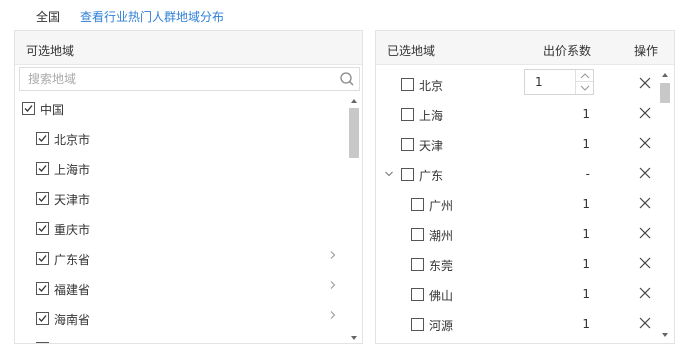 The height and width of the screenshot is (348, 688). Describe the element at coordinates (517, 323) in the screenshot. I see `selected-region-row: 河源 1` at that location.